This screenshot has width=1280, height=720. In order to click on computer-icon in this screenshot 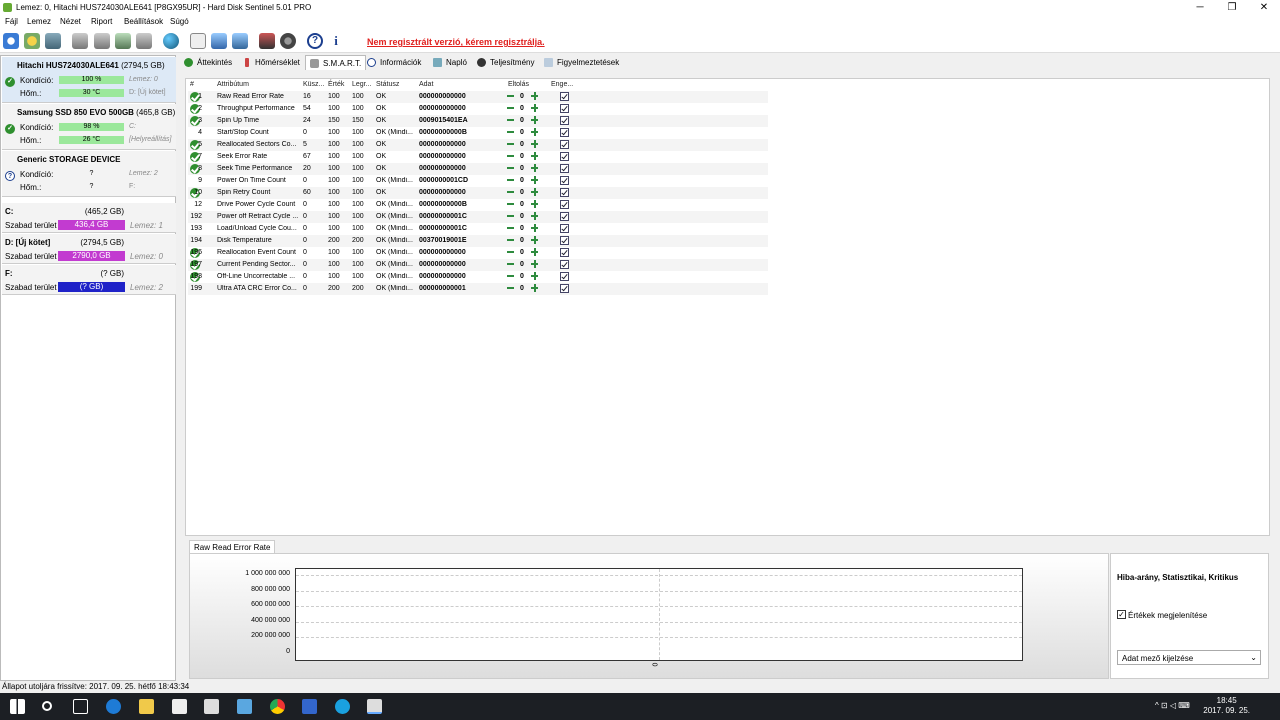, I will do `click(267, 41)`.